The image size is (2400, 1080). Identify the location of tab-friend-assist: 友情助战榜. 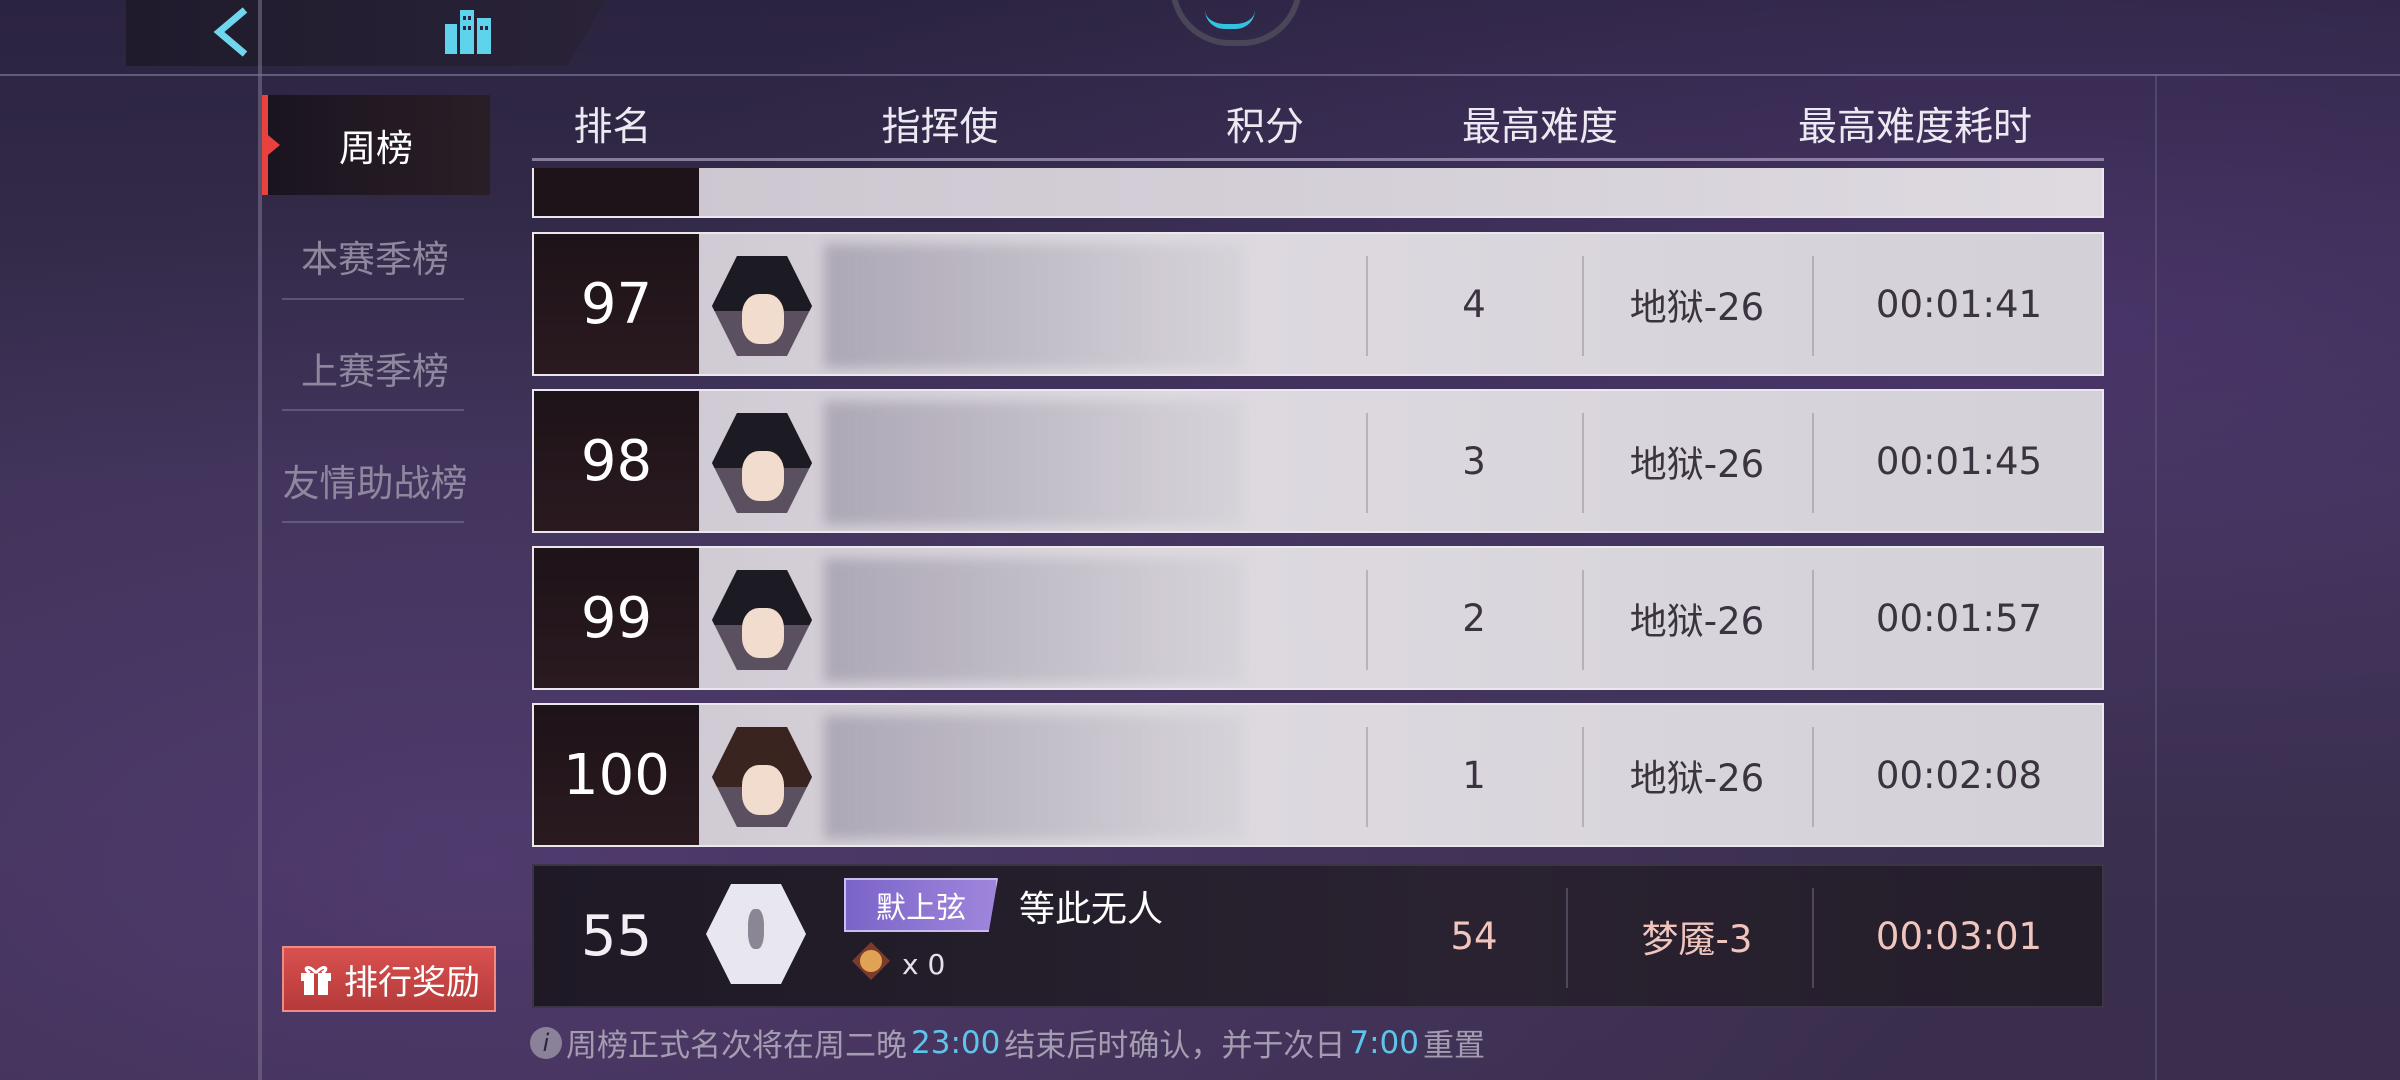
(375, 480).